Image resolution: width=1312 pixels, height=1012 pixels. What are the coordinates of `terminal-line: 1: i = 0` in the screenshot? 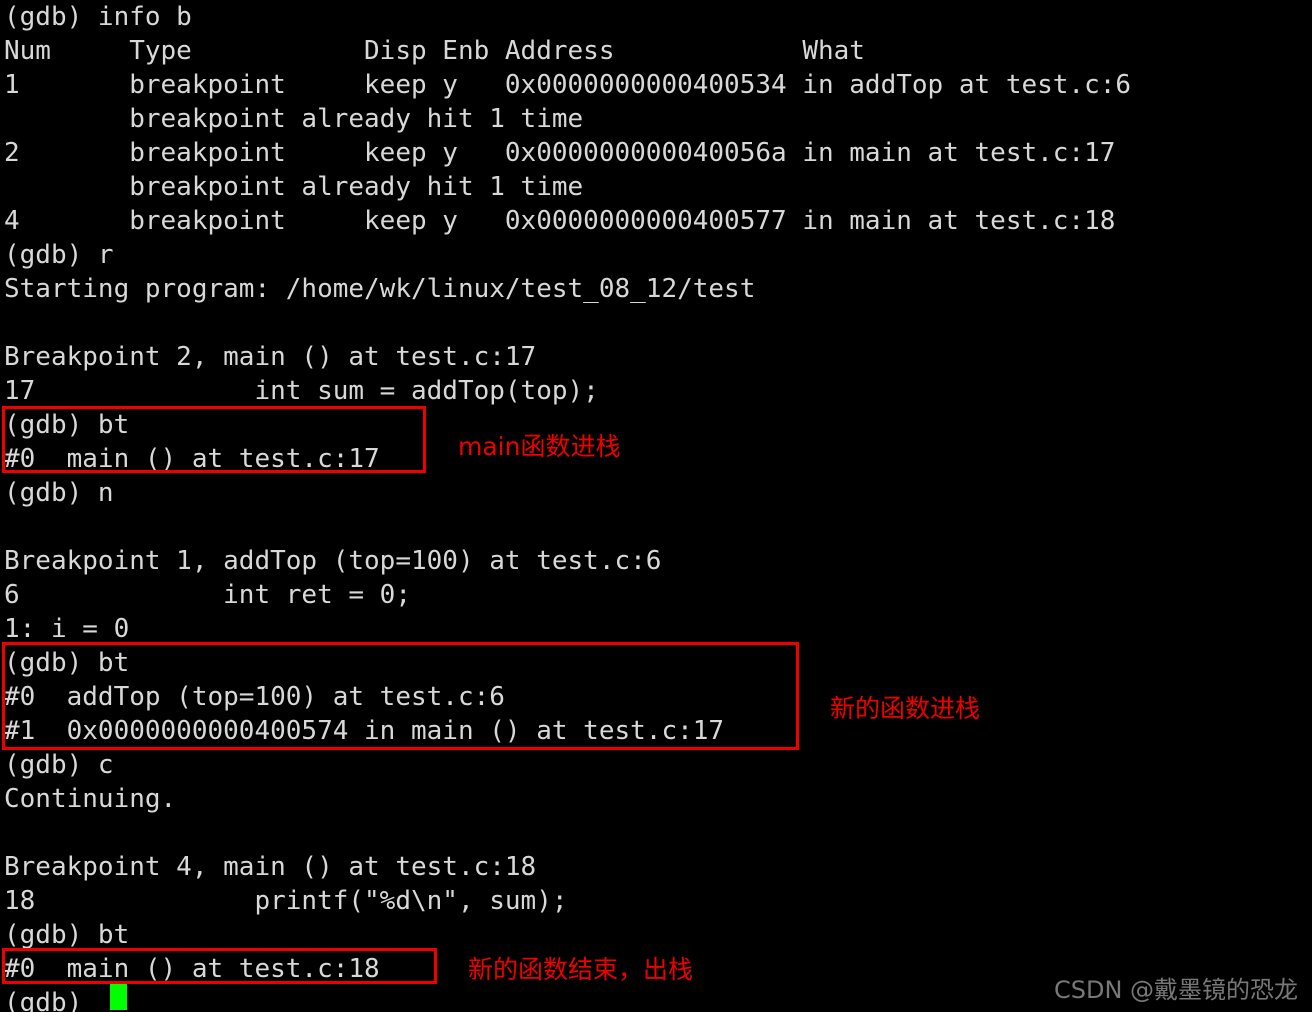 It's located at (67, 629).